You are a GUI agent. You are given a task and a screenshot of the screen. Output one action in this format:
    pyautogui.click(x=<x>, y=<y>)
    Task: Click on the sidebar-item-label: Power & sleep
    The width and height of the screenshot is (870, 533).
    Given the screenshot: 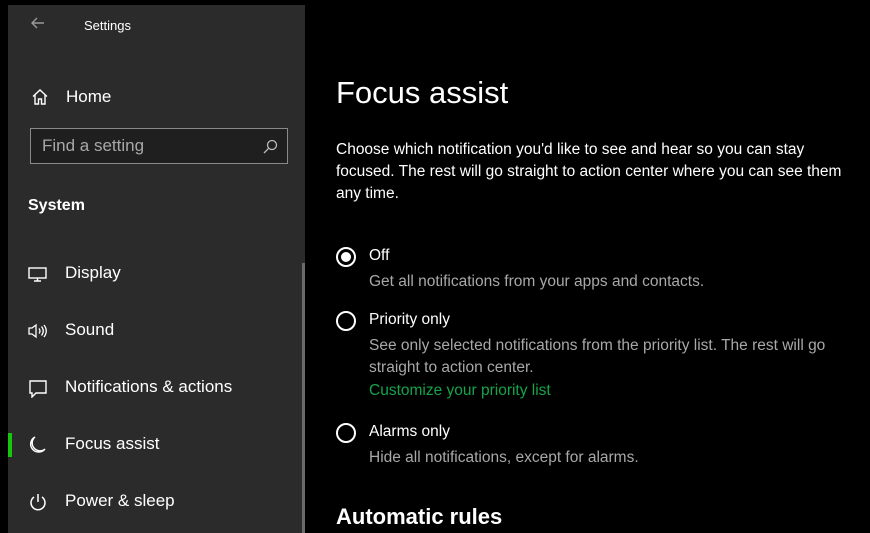 What is the action you would take?
    pyautogui.click(x=120, y=500)
    